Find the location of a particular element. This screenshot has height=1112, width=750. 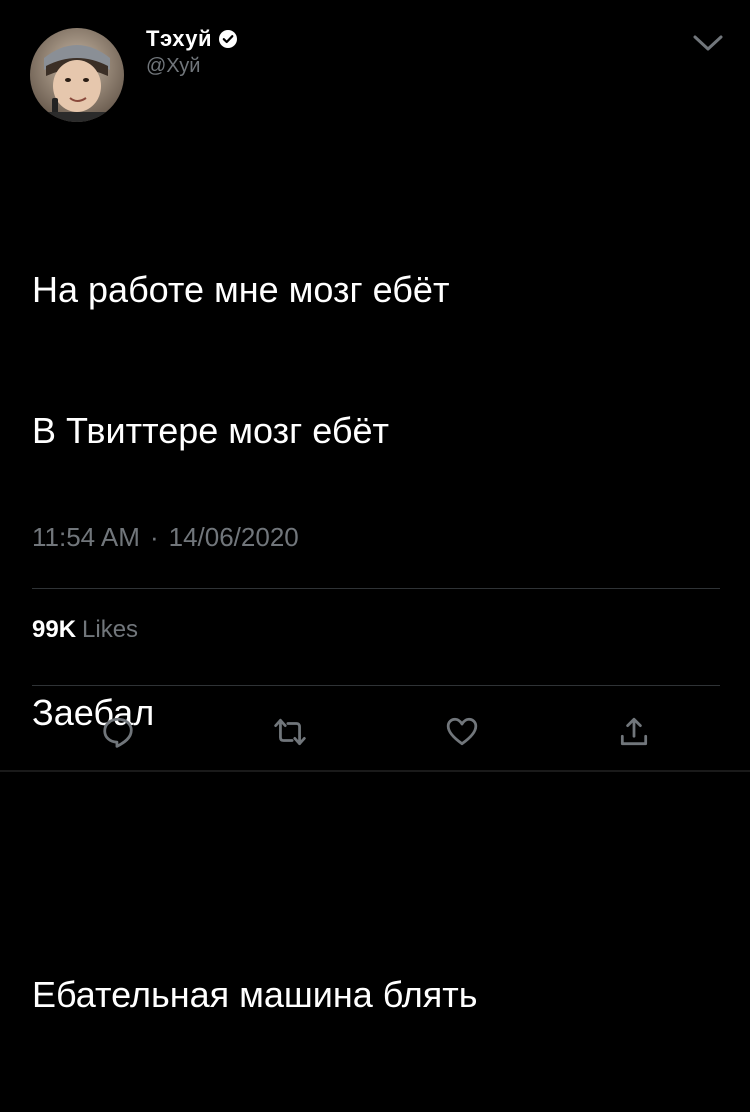

tweet-line: На работе мне мозг ебёт is located at coordinates (241, 289).